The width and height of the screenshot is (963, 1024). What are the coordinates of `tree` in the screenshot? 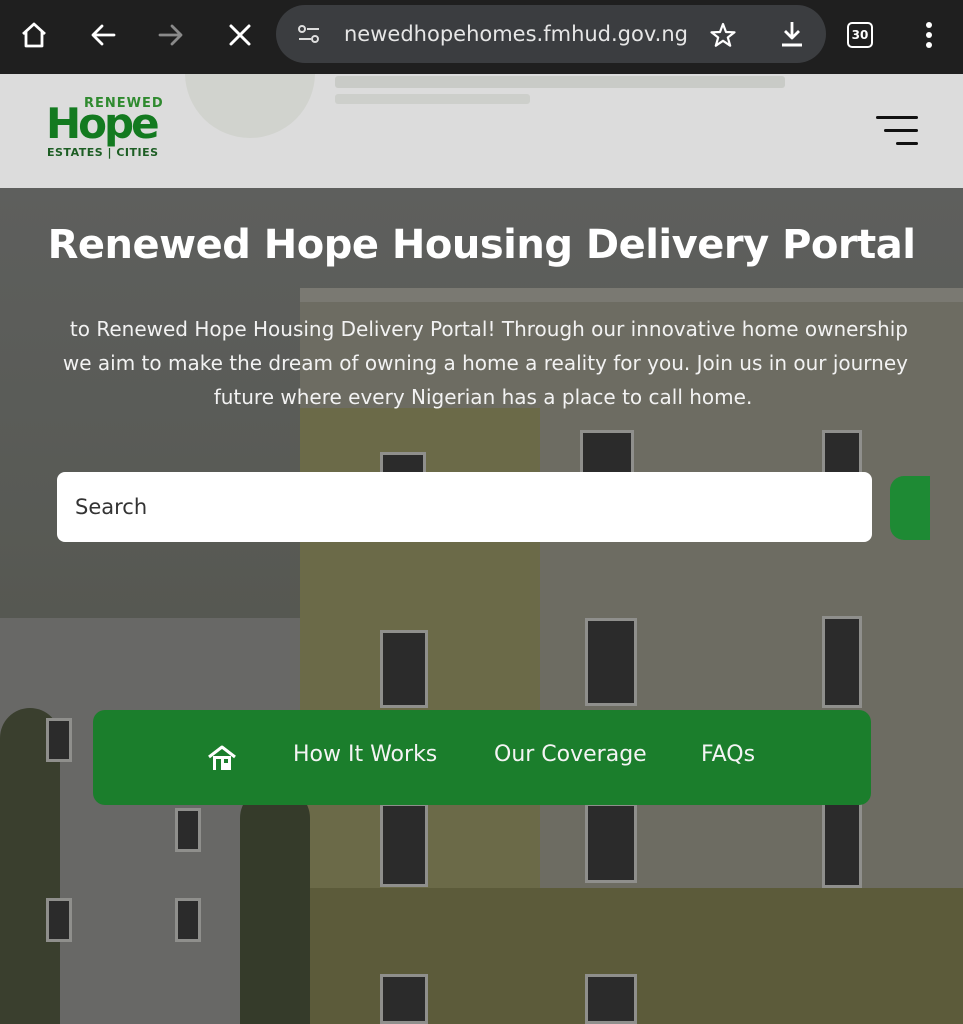 It's located at (275, 906).